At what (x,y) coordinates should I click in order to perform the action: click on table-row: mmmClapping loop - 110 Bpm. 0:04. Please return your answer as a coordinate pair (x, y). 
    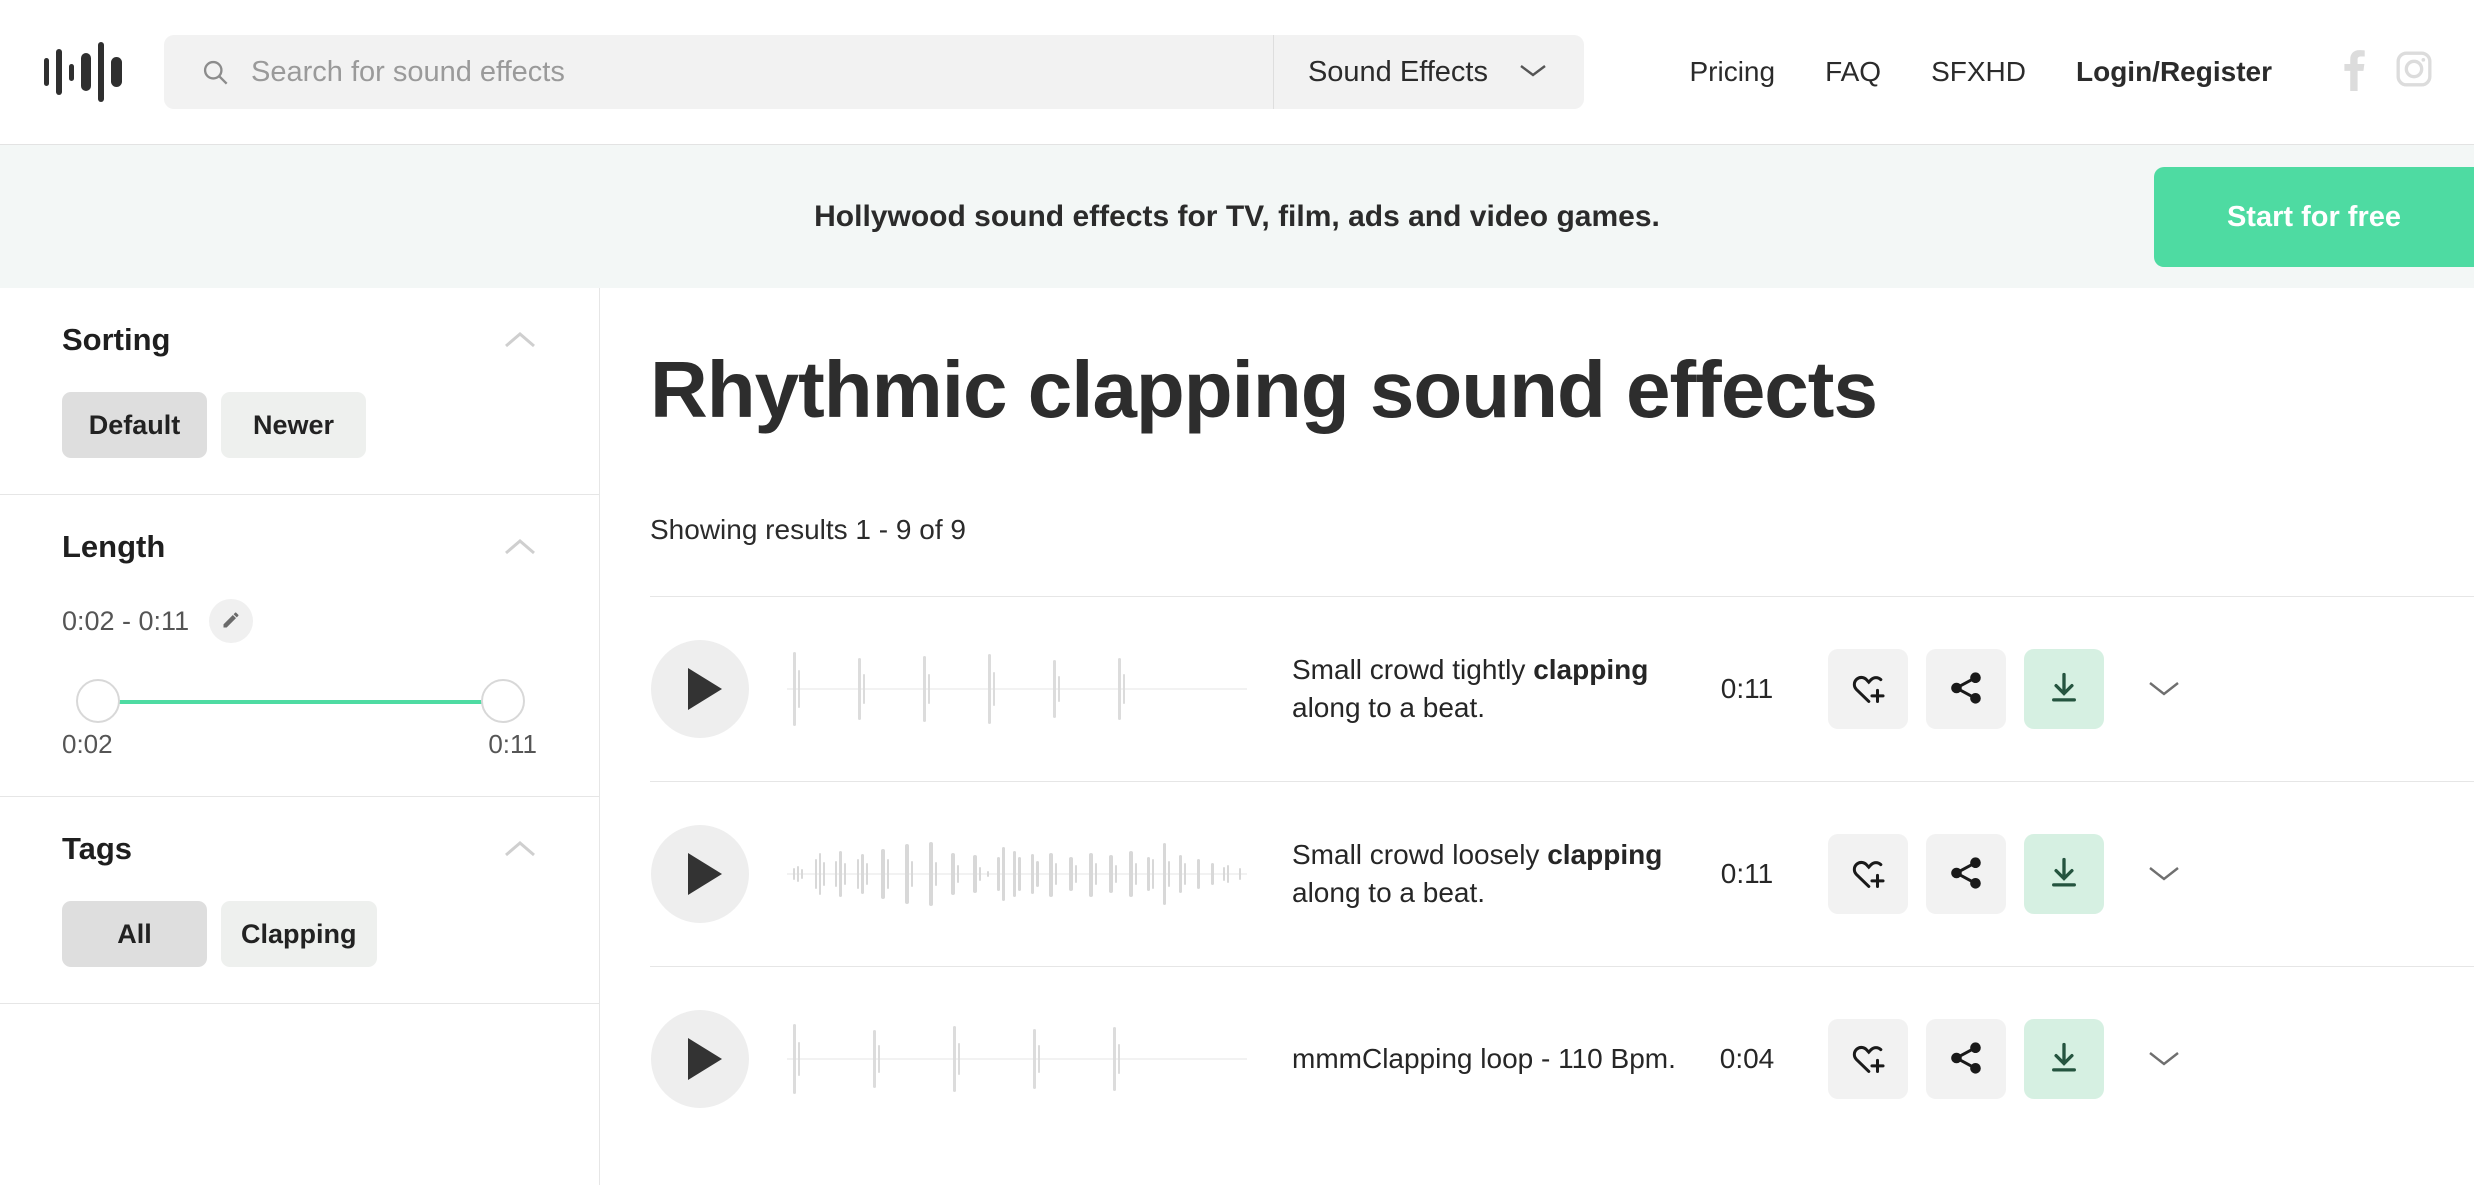
    Looking at the image, I should click on (1562, 1058).